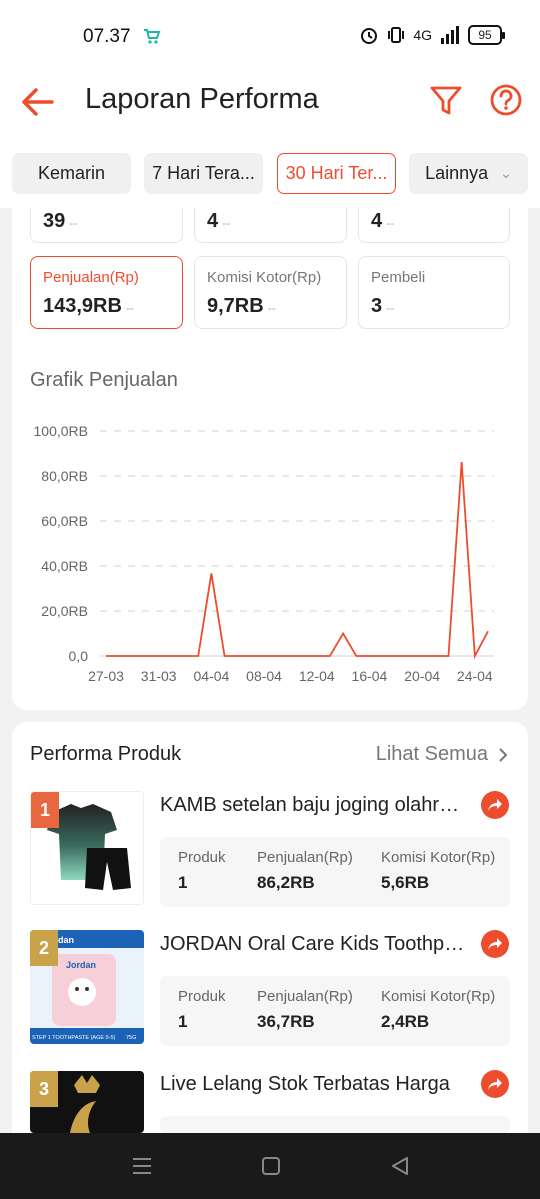 The height and width of the screenshot is (1199, 540). I want to click on network-type: 4G, so click(422, 35).